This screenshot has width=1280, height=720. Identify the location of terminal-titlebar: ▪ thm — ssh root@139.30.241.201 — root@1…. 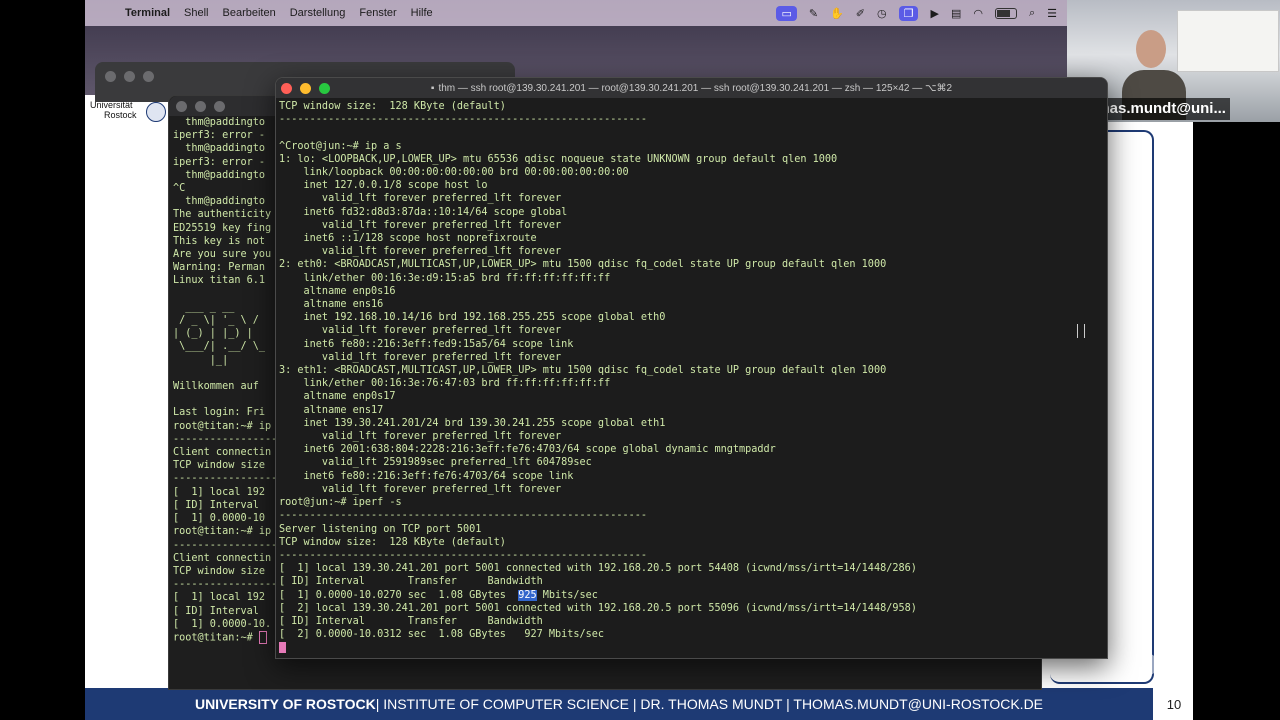
(691, 88).